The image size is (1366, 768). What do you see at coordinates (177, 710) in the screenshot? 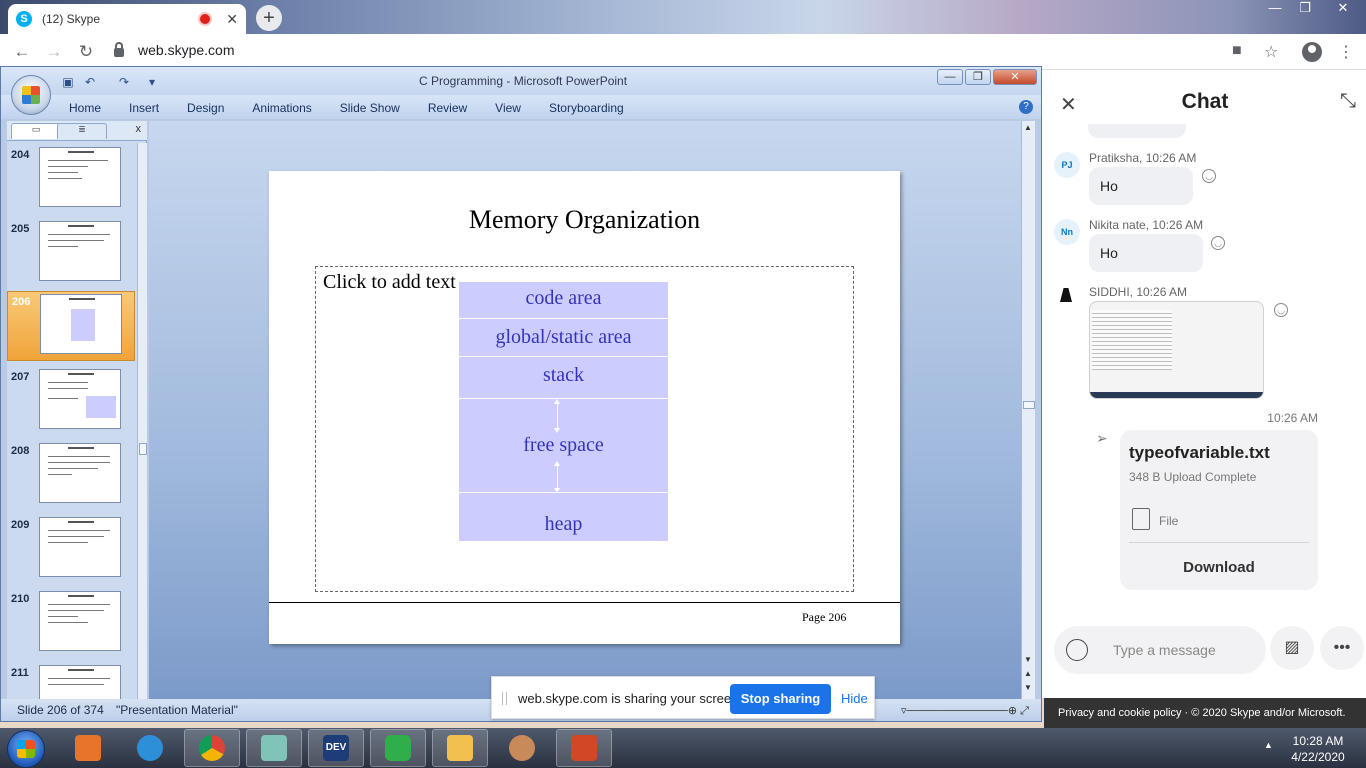
I see `theme-name: "Presentation Material"` at bounding box center [177, 710].